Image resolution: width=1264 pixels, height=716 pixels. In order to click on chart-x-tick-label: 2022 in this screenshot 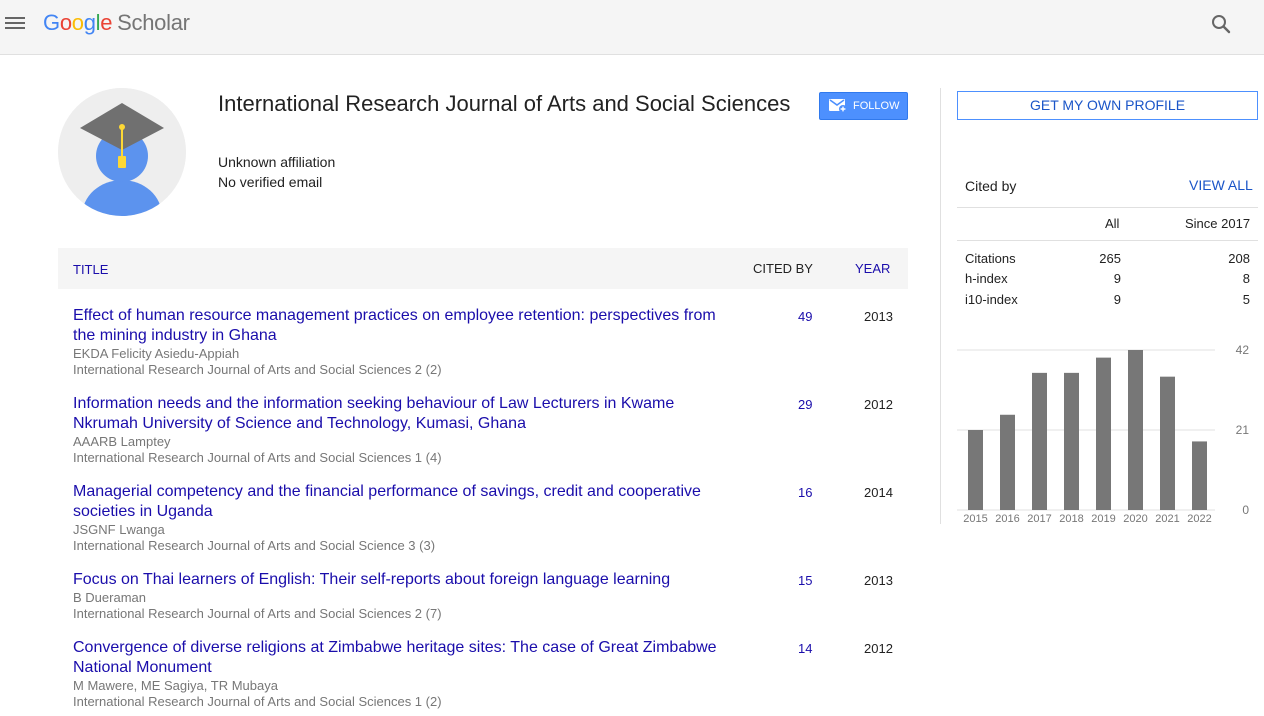, I will do `click(1199, 519)`.